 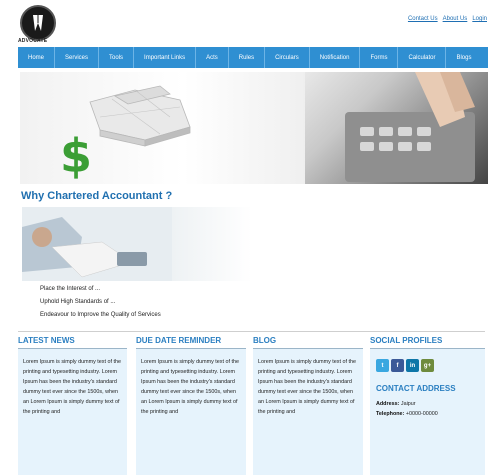 What do you see at coordinates (251, 25) in the screenshot?
I see `site-header: ADVOCATE Contact Us About Us Login` at bounding box center [251, 25].